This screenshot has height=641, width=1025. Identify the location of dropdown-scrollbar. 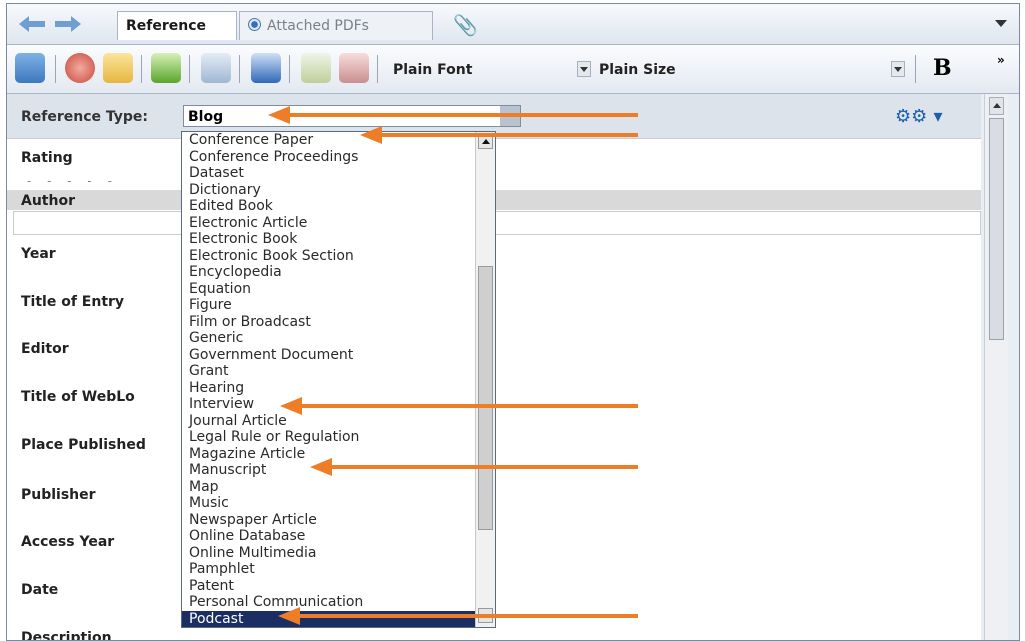
(485, 379).